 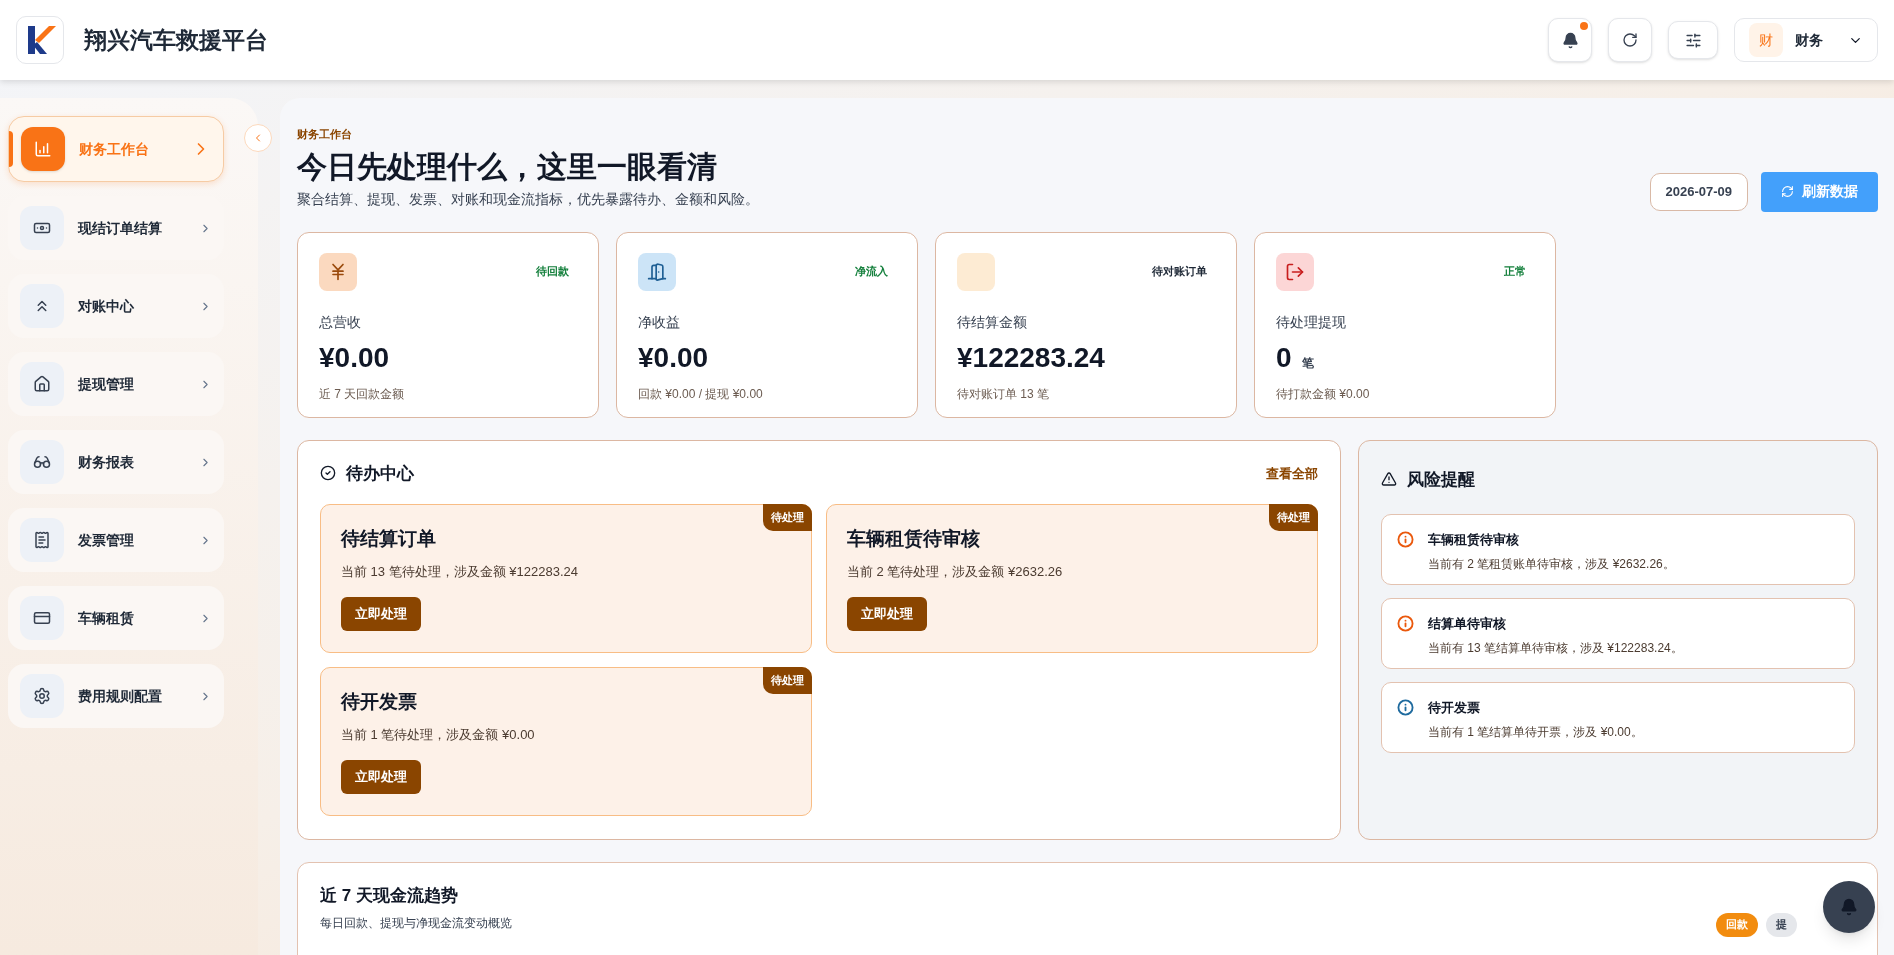 What do you see at coordinates (914, 539) in the screenshot?
I see `todo-card-title: 车辆租赁待审核` at bounding box center [914, 539].